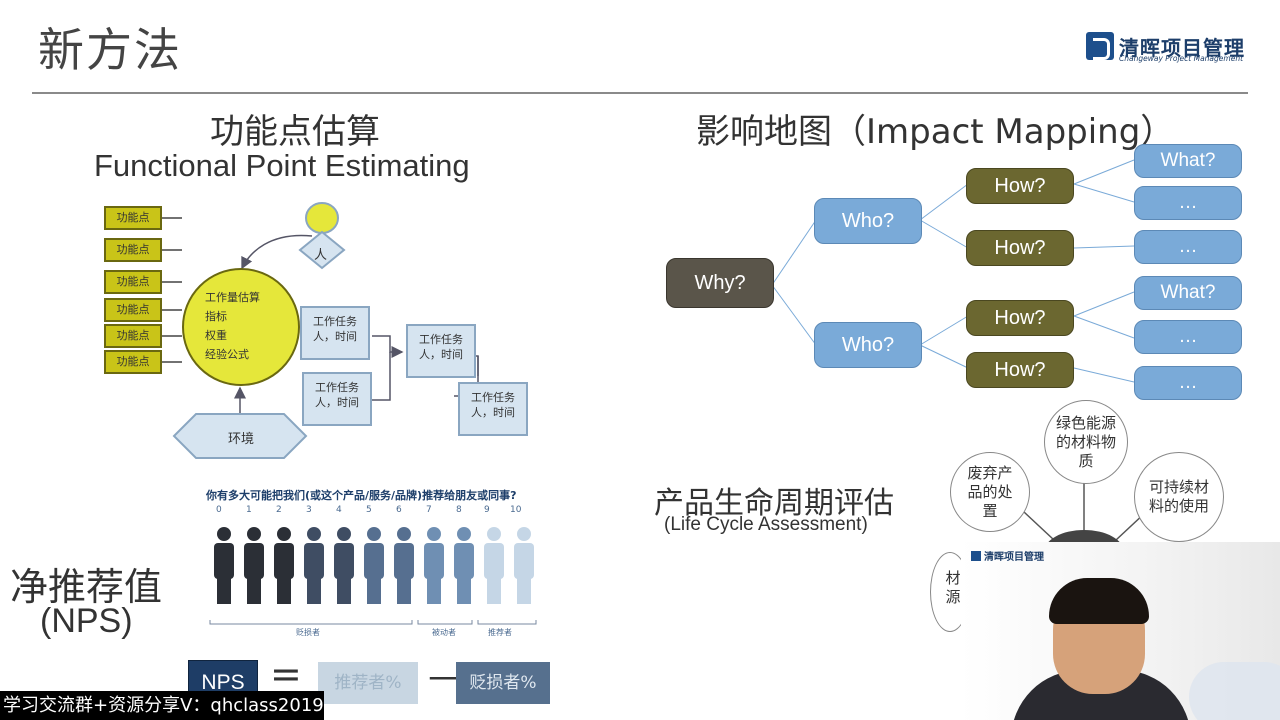 Image resolution: width=1280 pixels, height=720 pixels. I want to click on lca-circle: 绿色能源的材料物质, so click(1086, 442).